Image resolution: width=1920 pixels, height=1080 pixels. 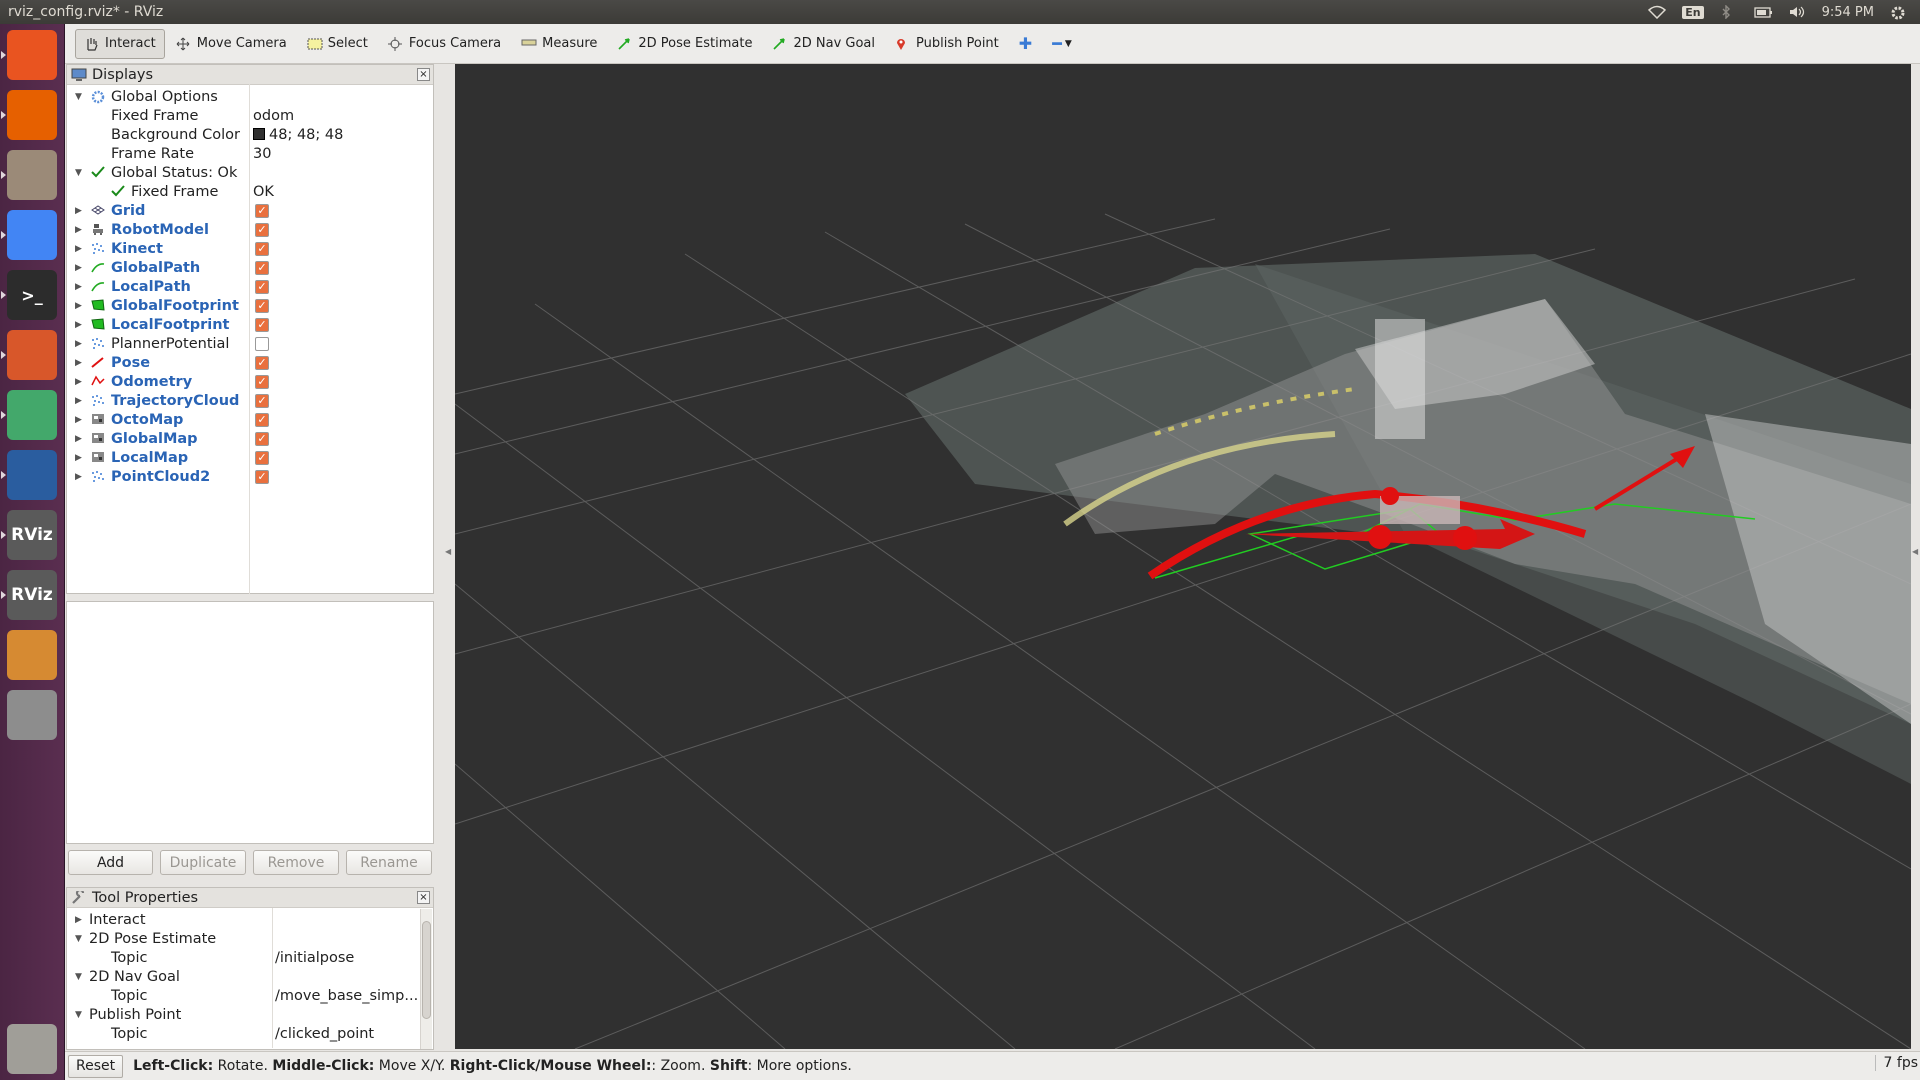 I want to click on display-option-row: ▼ Global Status: Ok, so click(x=250, y=172).